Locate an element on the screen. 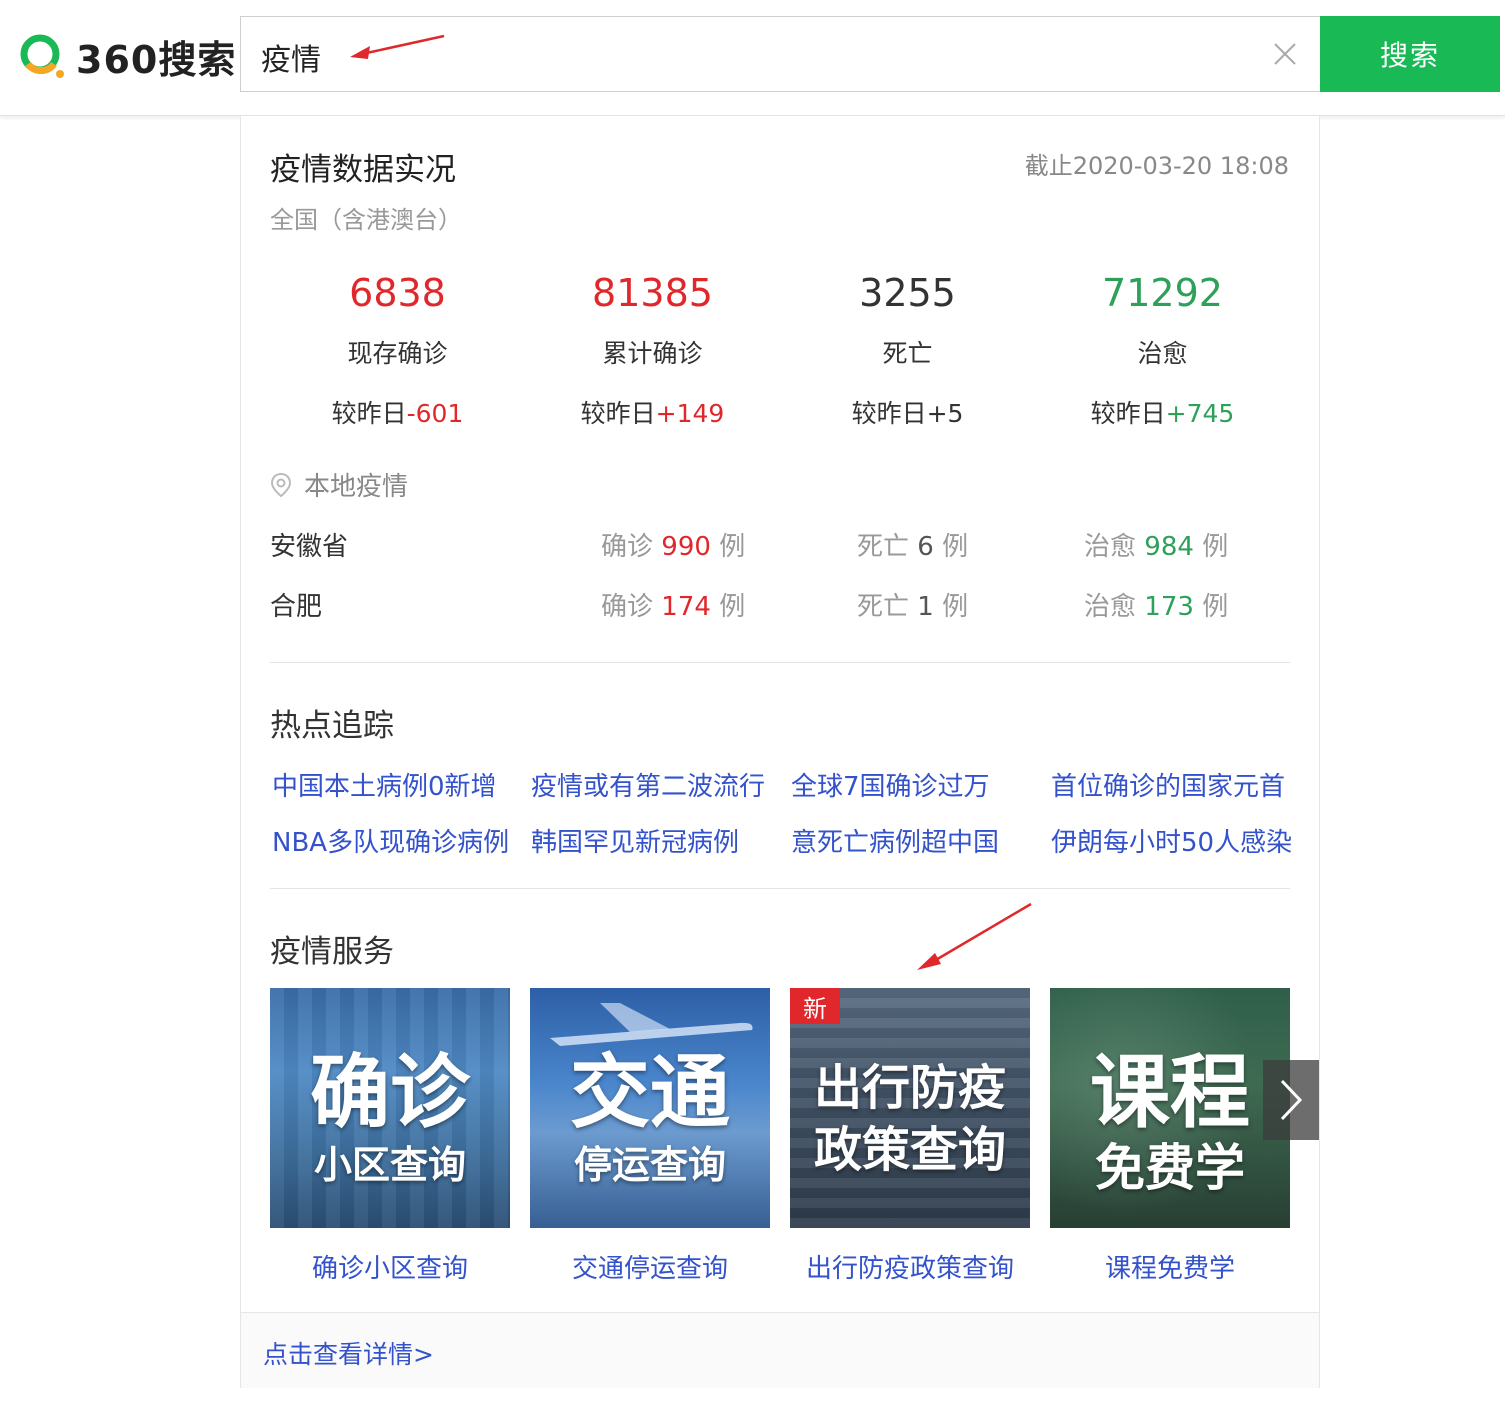 The image size is (1505, 1412). stat-cured: 71292 治愈 较昨日+745 is located at coordinates (1162, 349).